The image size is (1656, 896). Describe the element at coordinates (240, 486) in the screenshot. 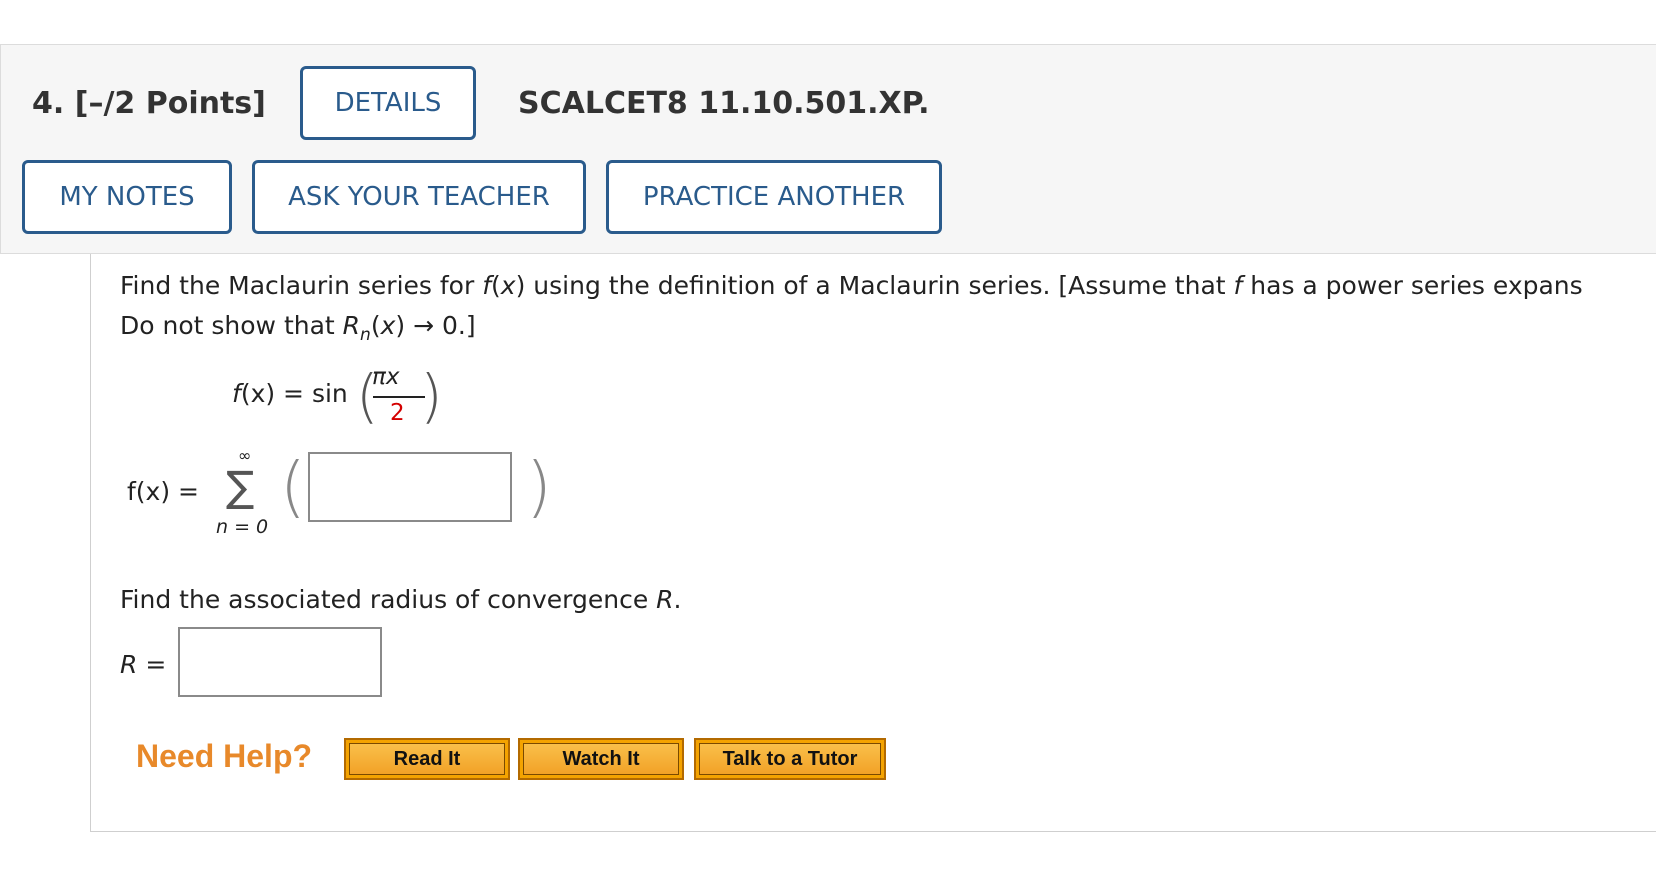

I see `sigma-symbol: ∑` at that location.